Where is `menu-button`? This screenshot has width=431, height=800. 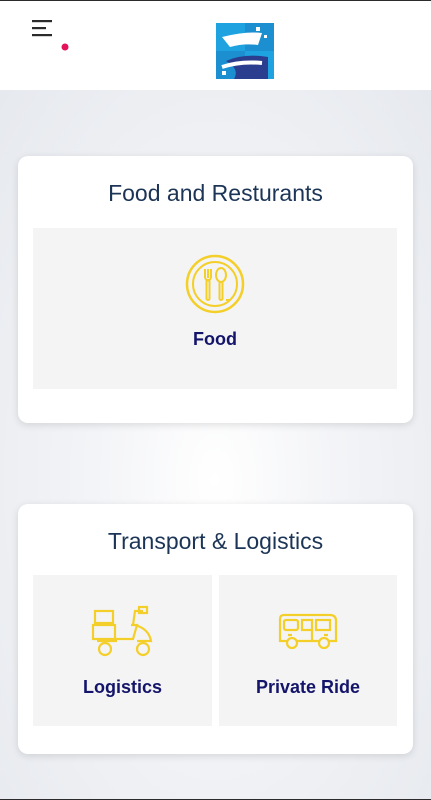 menu-button is located at coordinates (50, 37).